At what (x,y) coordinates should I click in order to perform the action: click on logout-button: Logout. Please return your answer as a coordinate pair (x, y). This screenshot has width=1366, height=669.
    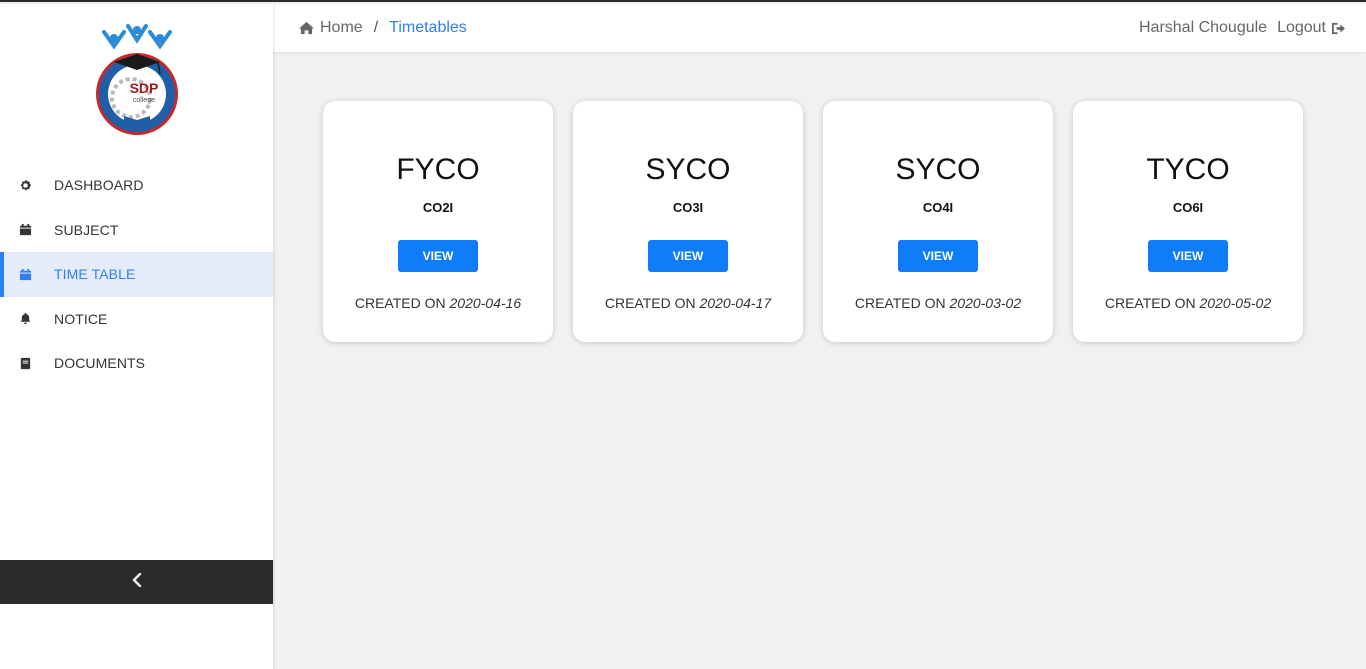
    Looking at the image, I should click on (1311, 28).